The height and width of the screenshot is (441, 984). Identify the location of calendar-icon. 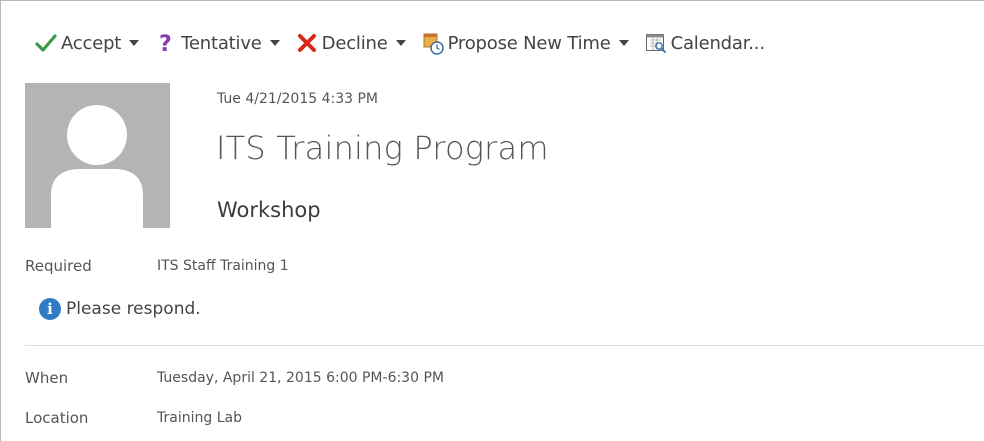
(656, 43).